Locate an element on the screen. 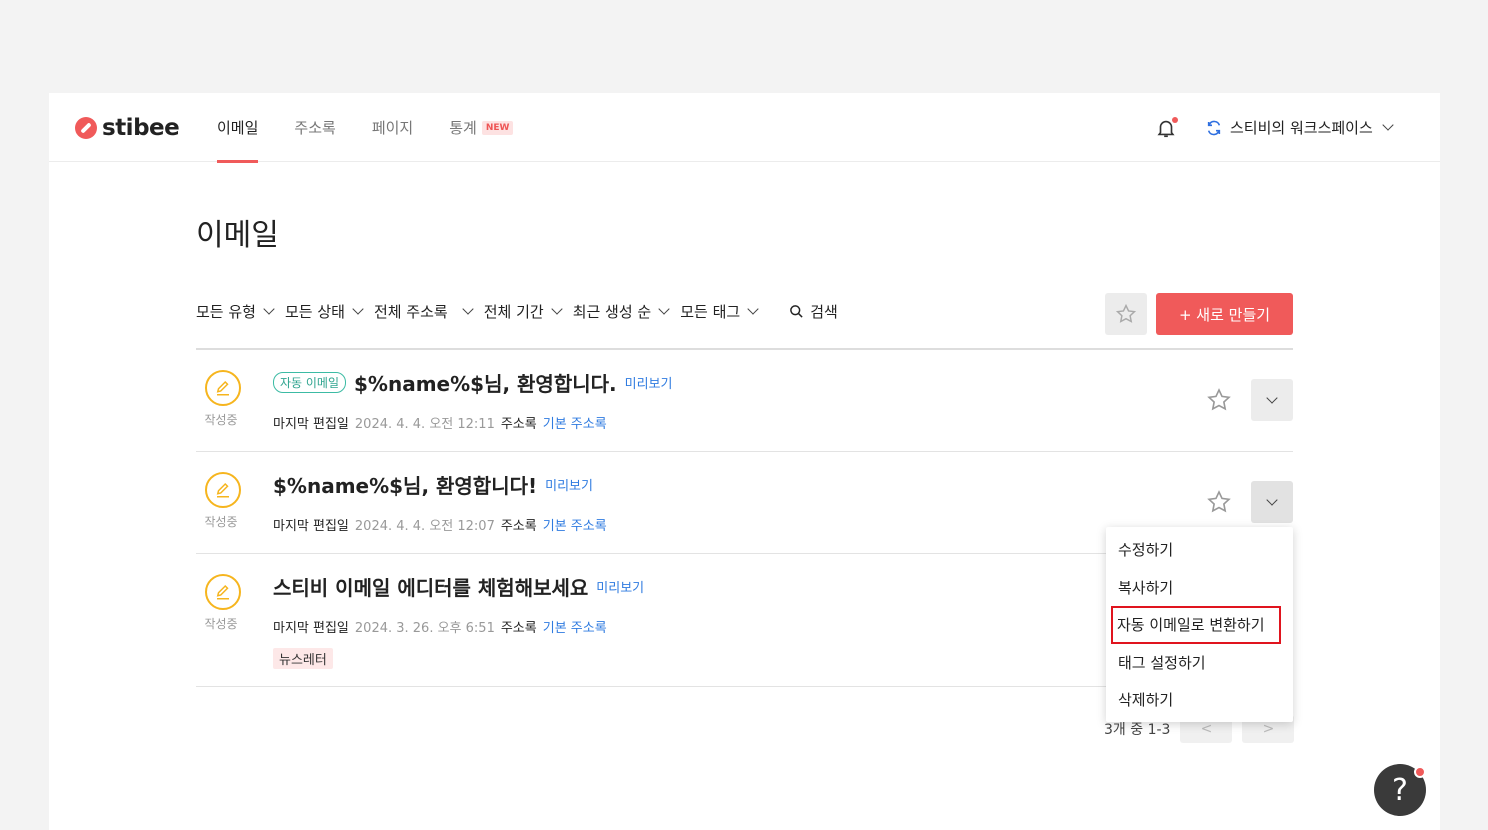 Image resolution: width=1488 pixels, height=830 pixels. filter-sort: 최근 생성 순 is located at coordinates (621, 311).